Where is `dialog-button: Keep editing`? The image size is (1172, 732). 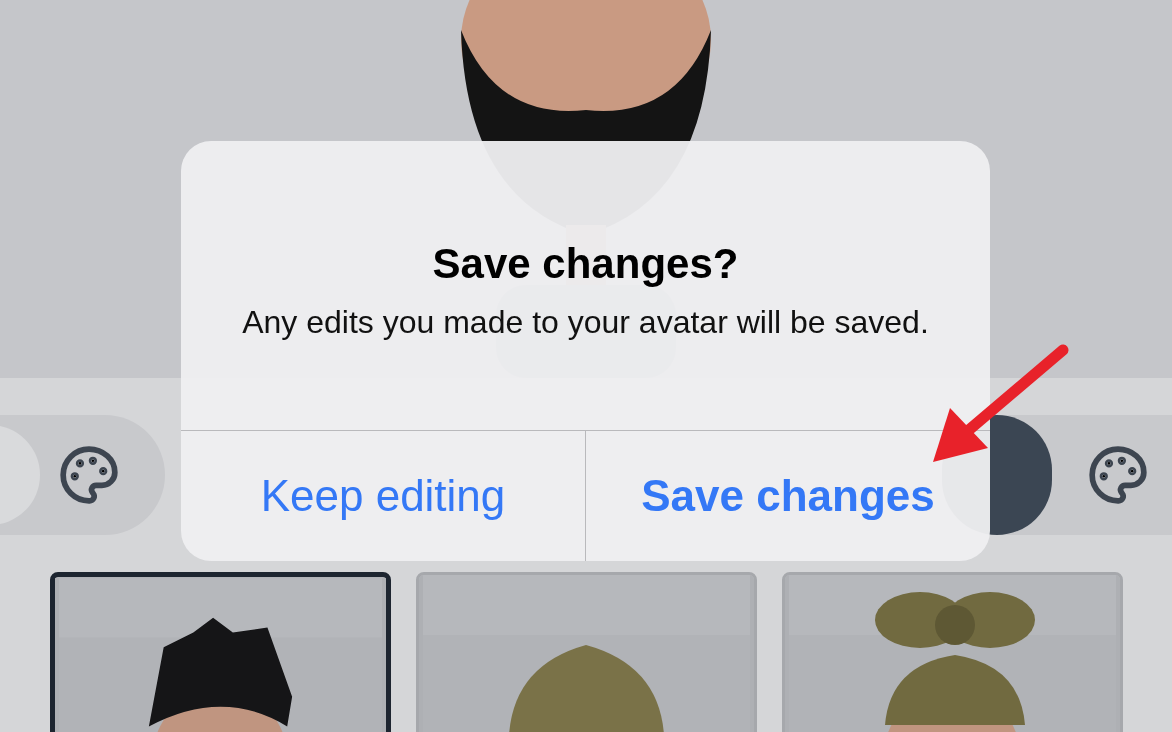 dialog-button: Keep editing is located at coordinates (383, 496).